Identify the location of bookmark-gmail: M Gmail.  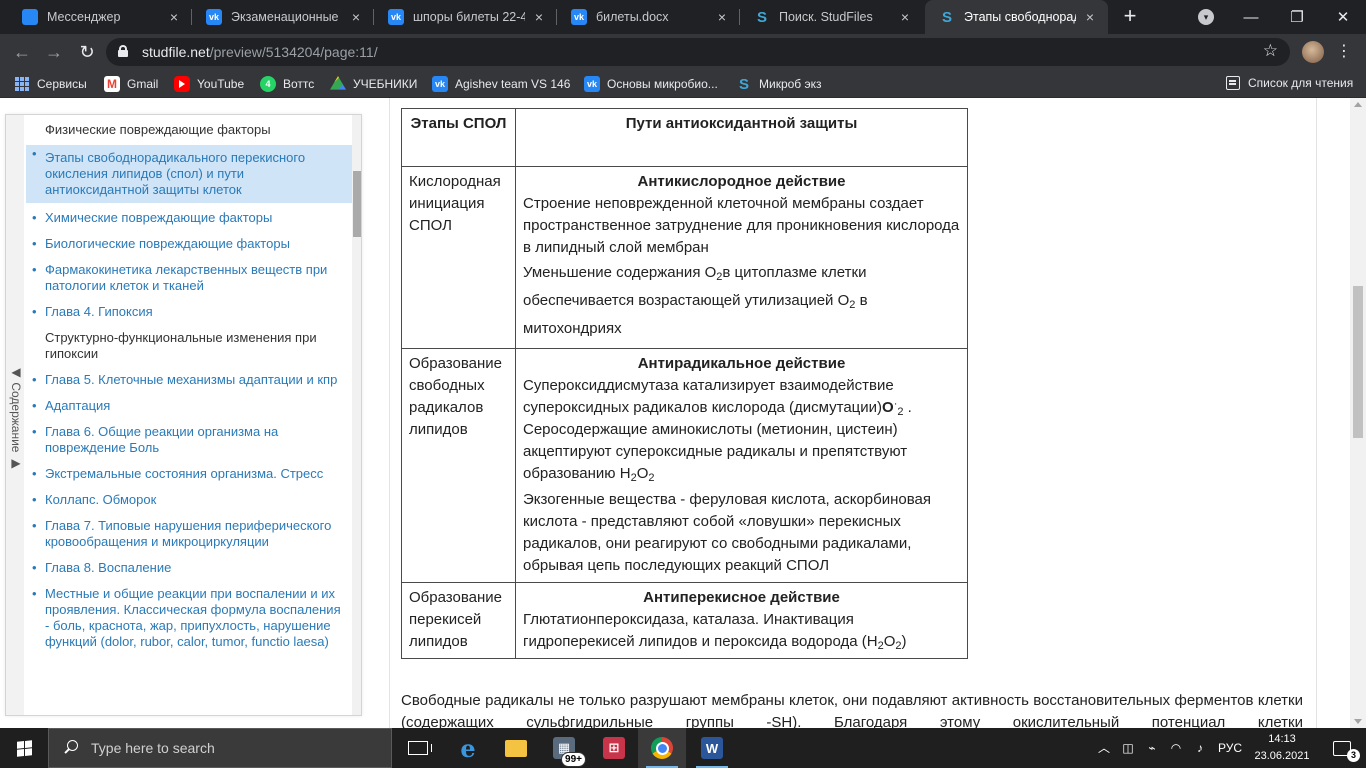
(131, 84).